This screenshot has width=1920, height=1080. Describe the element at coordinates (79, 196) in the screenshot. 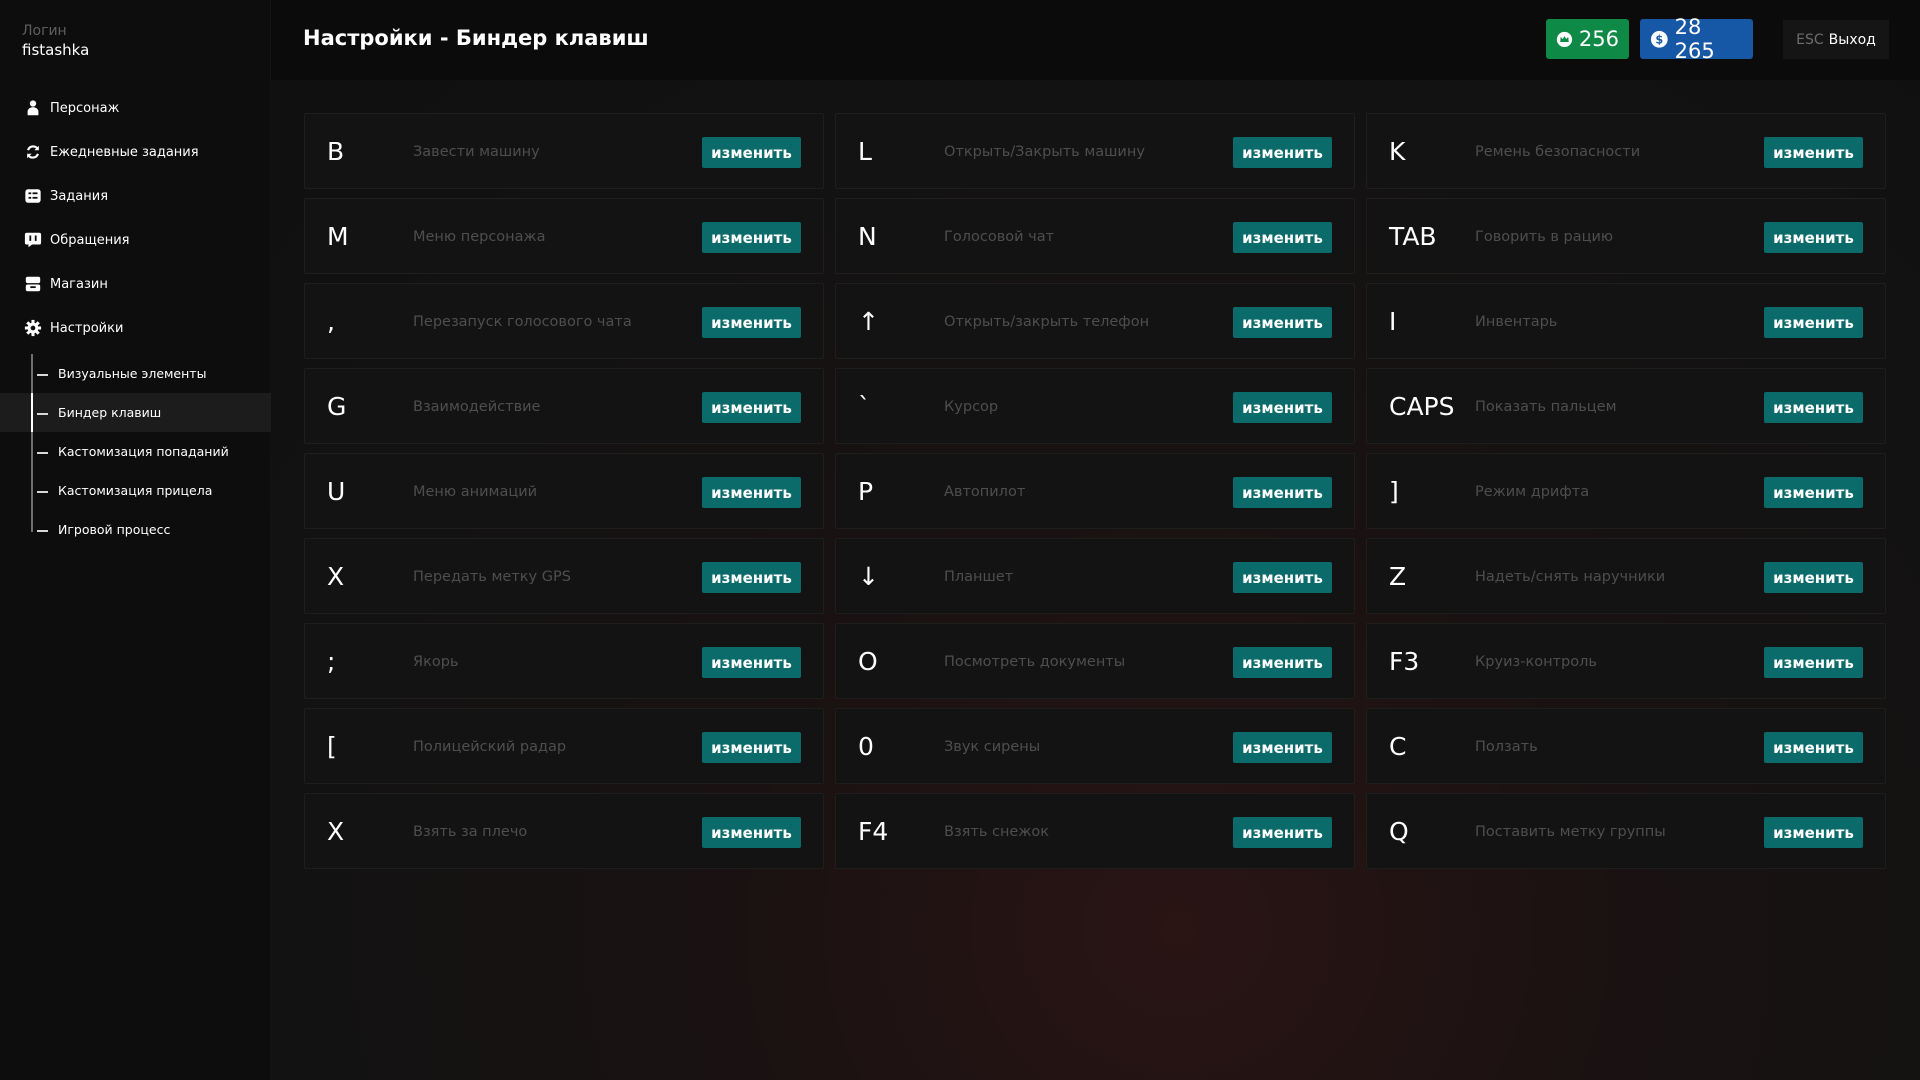

I see `sidebar-item-label: Задания` at that location.